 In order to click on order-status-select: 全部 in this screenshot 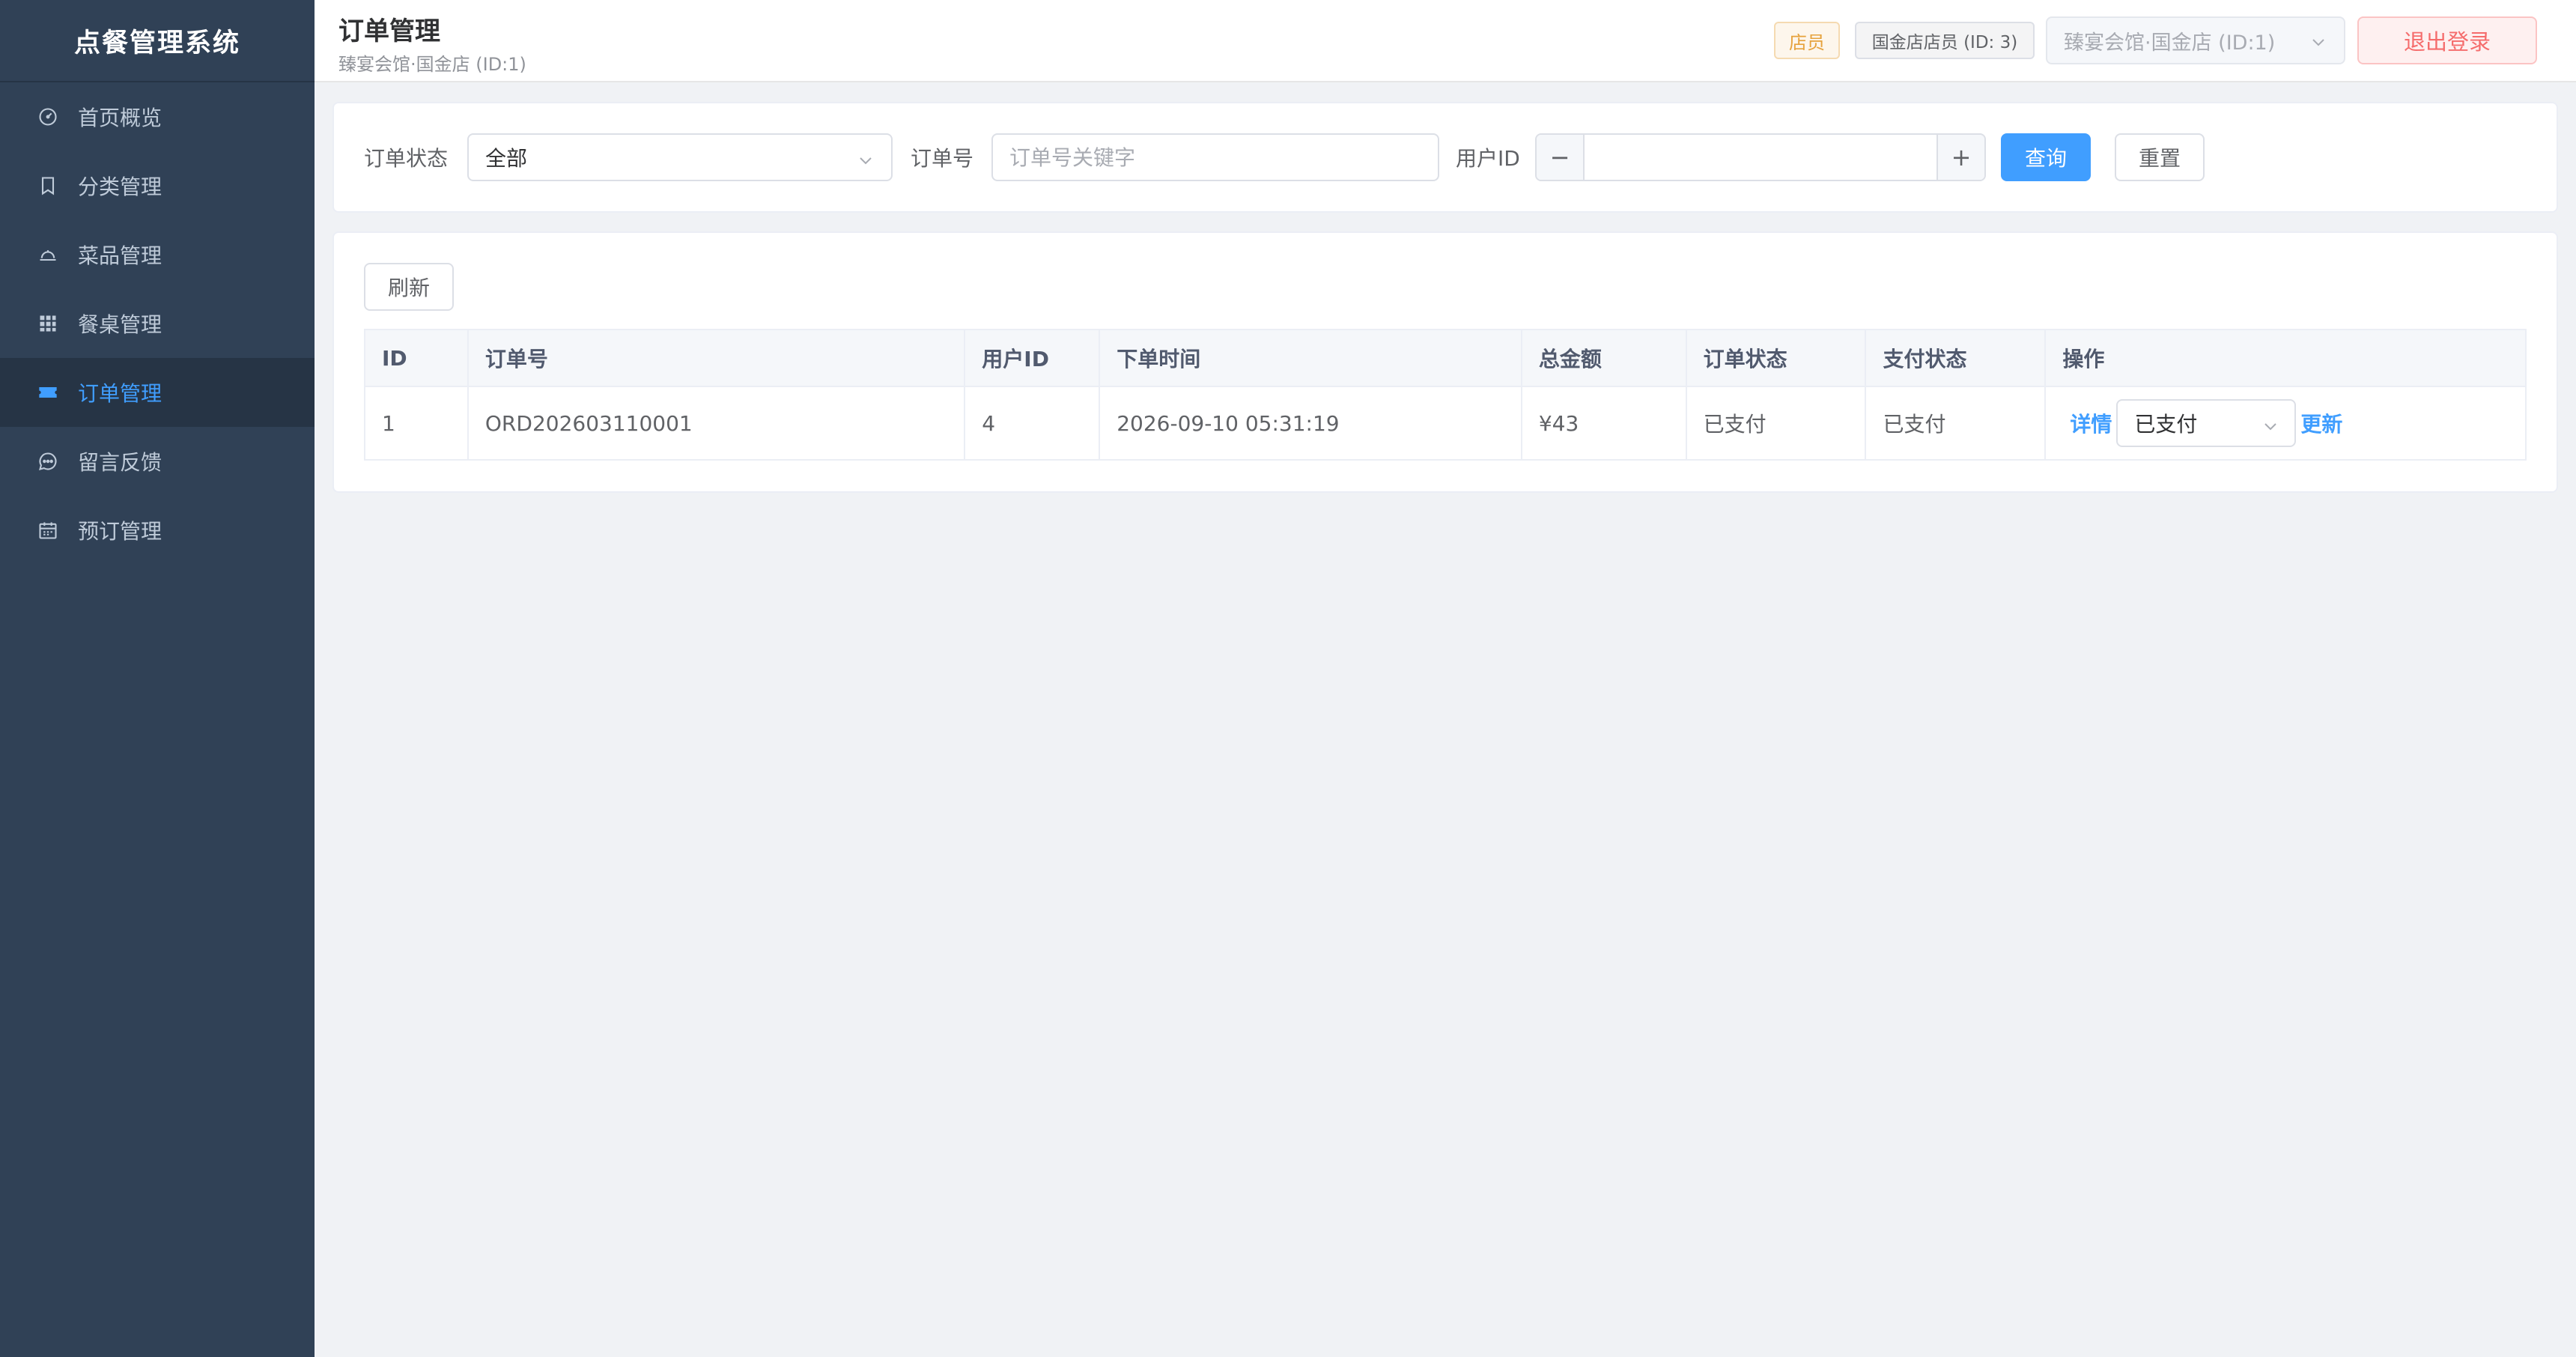, I will do `click(680, 157)`.